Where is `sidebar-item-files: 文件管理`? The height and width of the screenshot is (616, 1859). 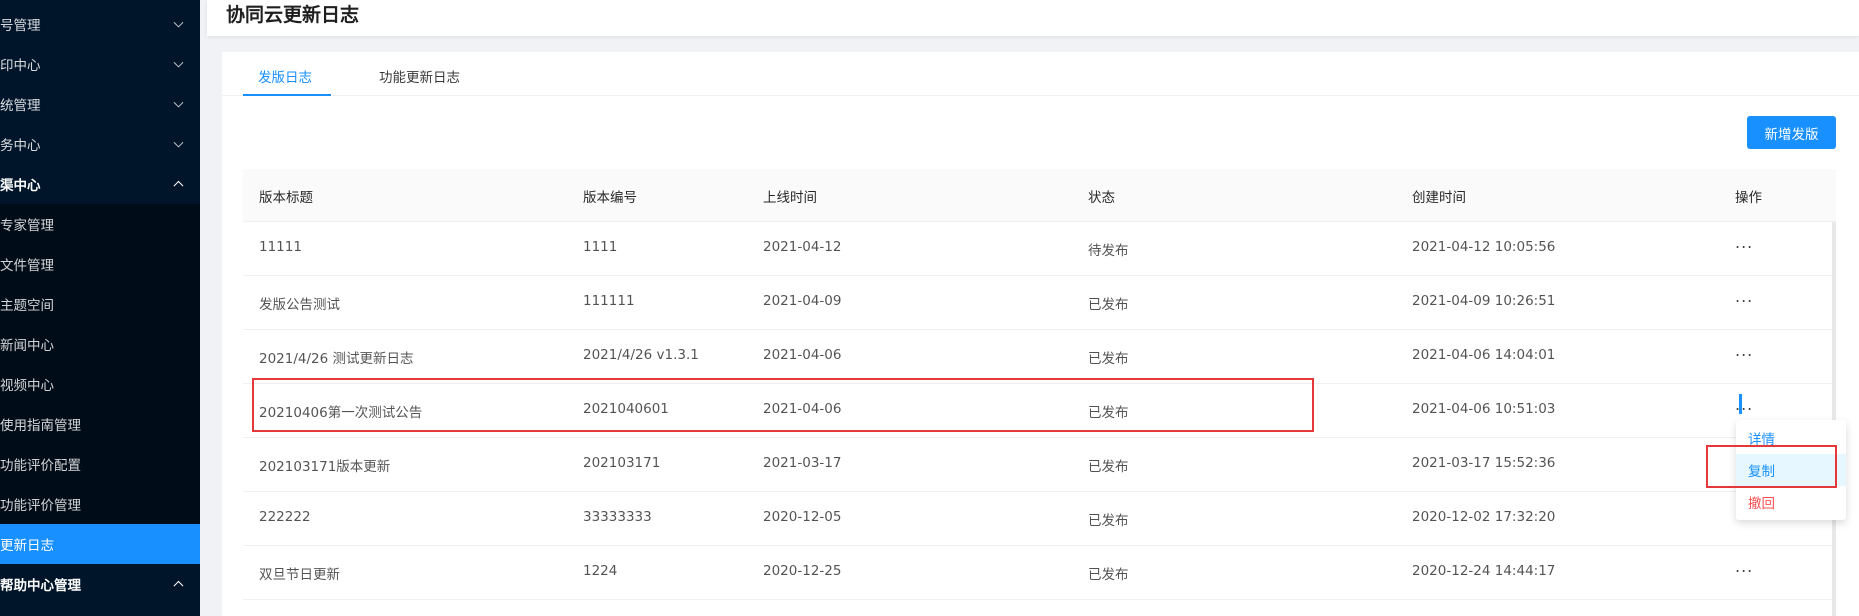
sidebar-item-files: 文件管理 is located at coordinates (100, 264).